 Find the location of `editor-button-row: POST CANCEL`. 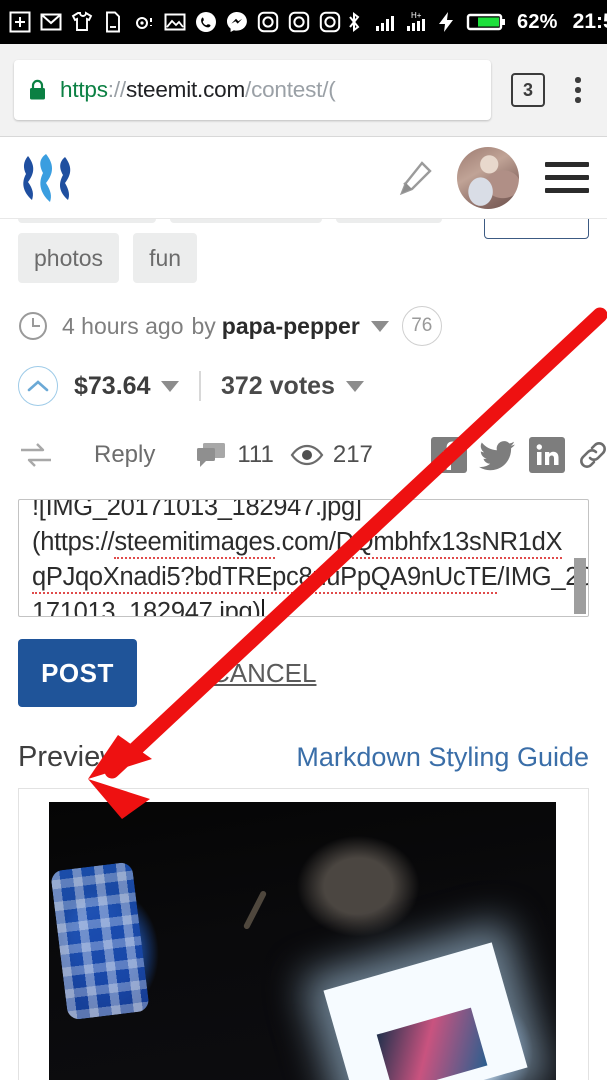

editor-button-row: POST CANCEL is located at coordinates (303, 673).